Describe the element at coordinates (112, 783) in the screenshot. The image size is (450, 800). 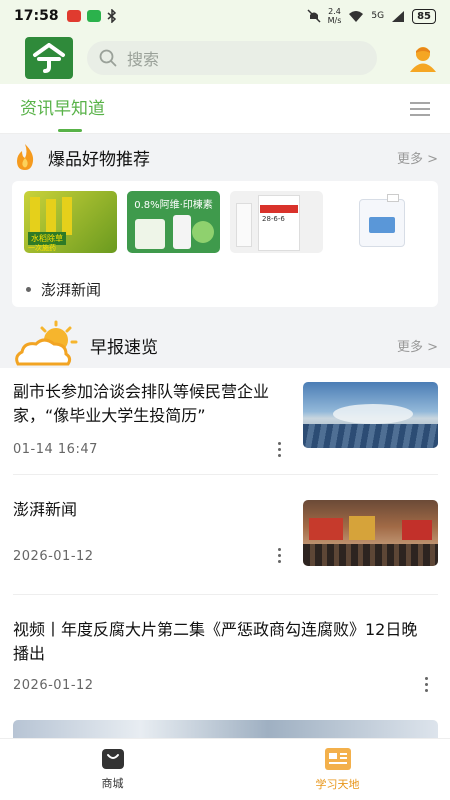
I see `nav-label-mall: 商城` at that location.